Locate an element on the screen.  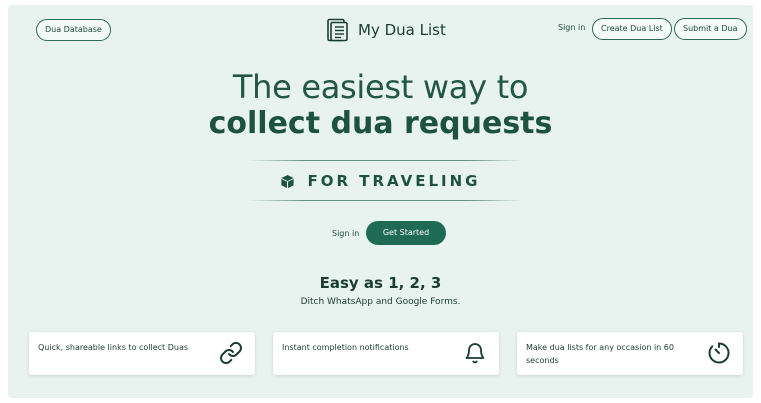
dua-database-button: Dua Database is located at coordinates (73, 30).